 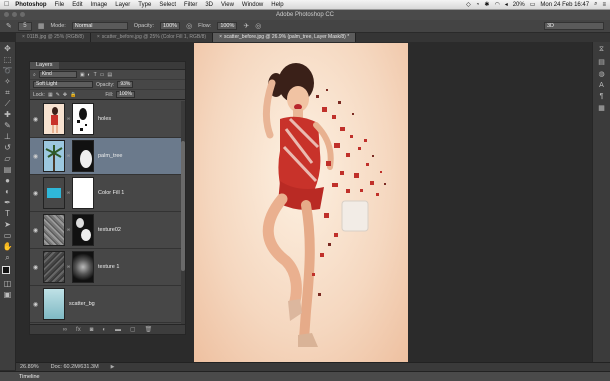 I want to click on battery-percent: 20%, so click(x=519, y=5).